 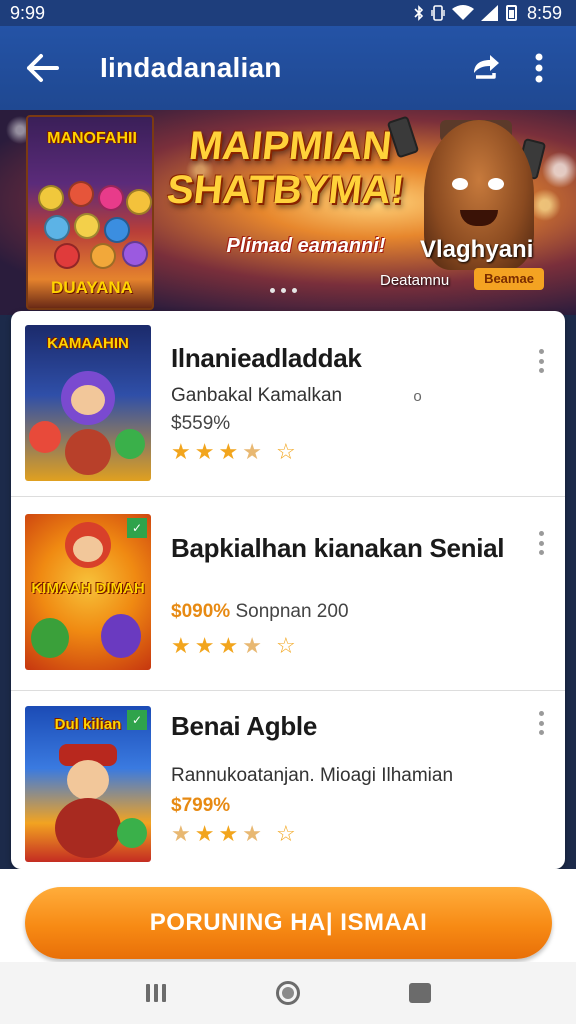 I want to click on app-bar: Iindadanalian, so click(x=288, y=68).